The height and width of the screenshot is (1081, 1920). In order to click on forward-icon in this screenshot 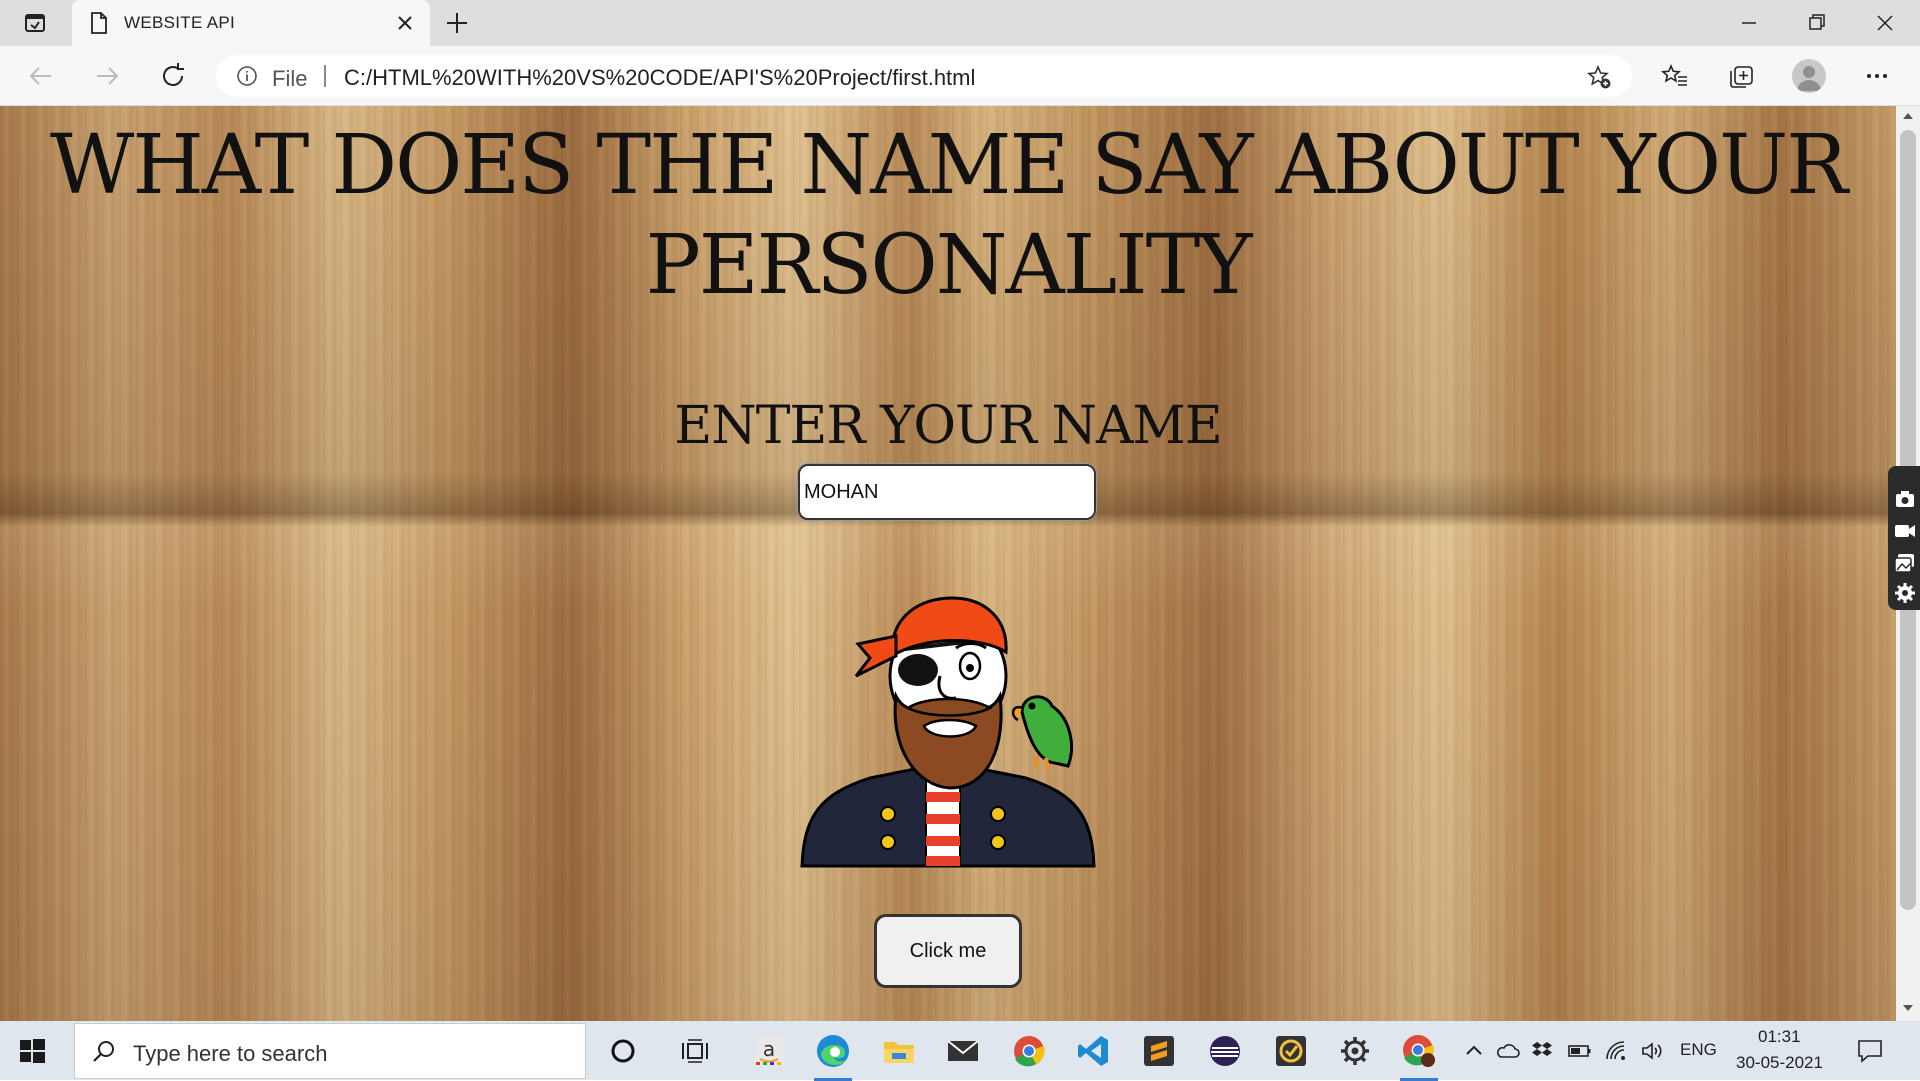, I will do `click(107, 76)`.